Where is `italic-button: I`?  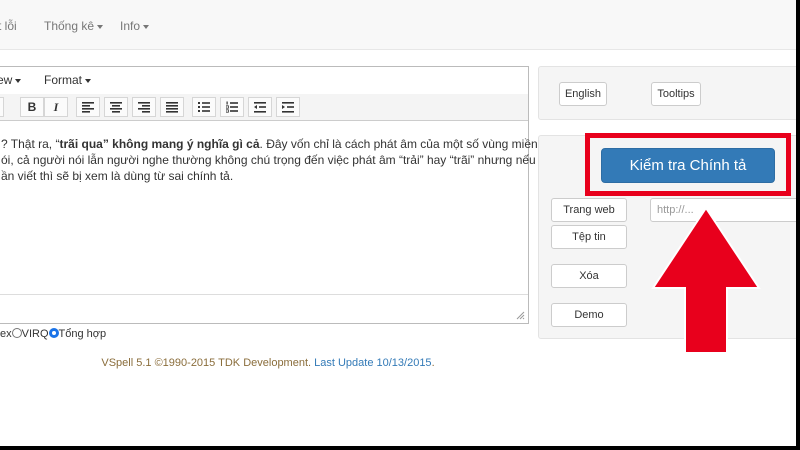 italic-button: I is located at coordinates (56, 107).